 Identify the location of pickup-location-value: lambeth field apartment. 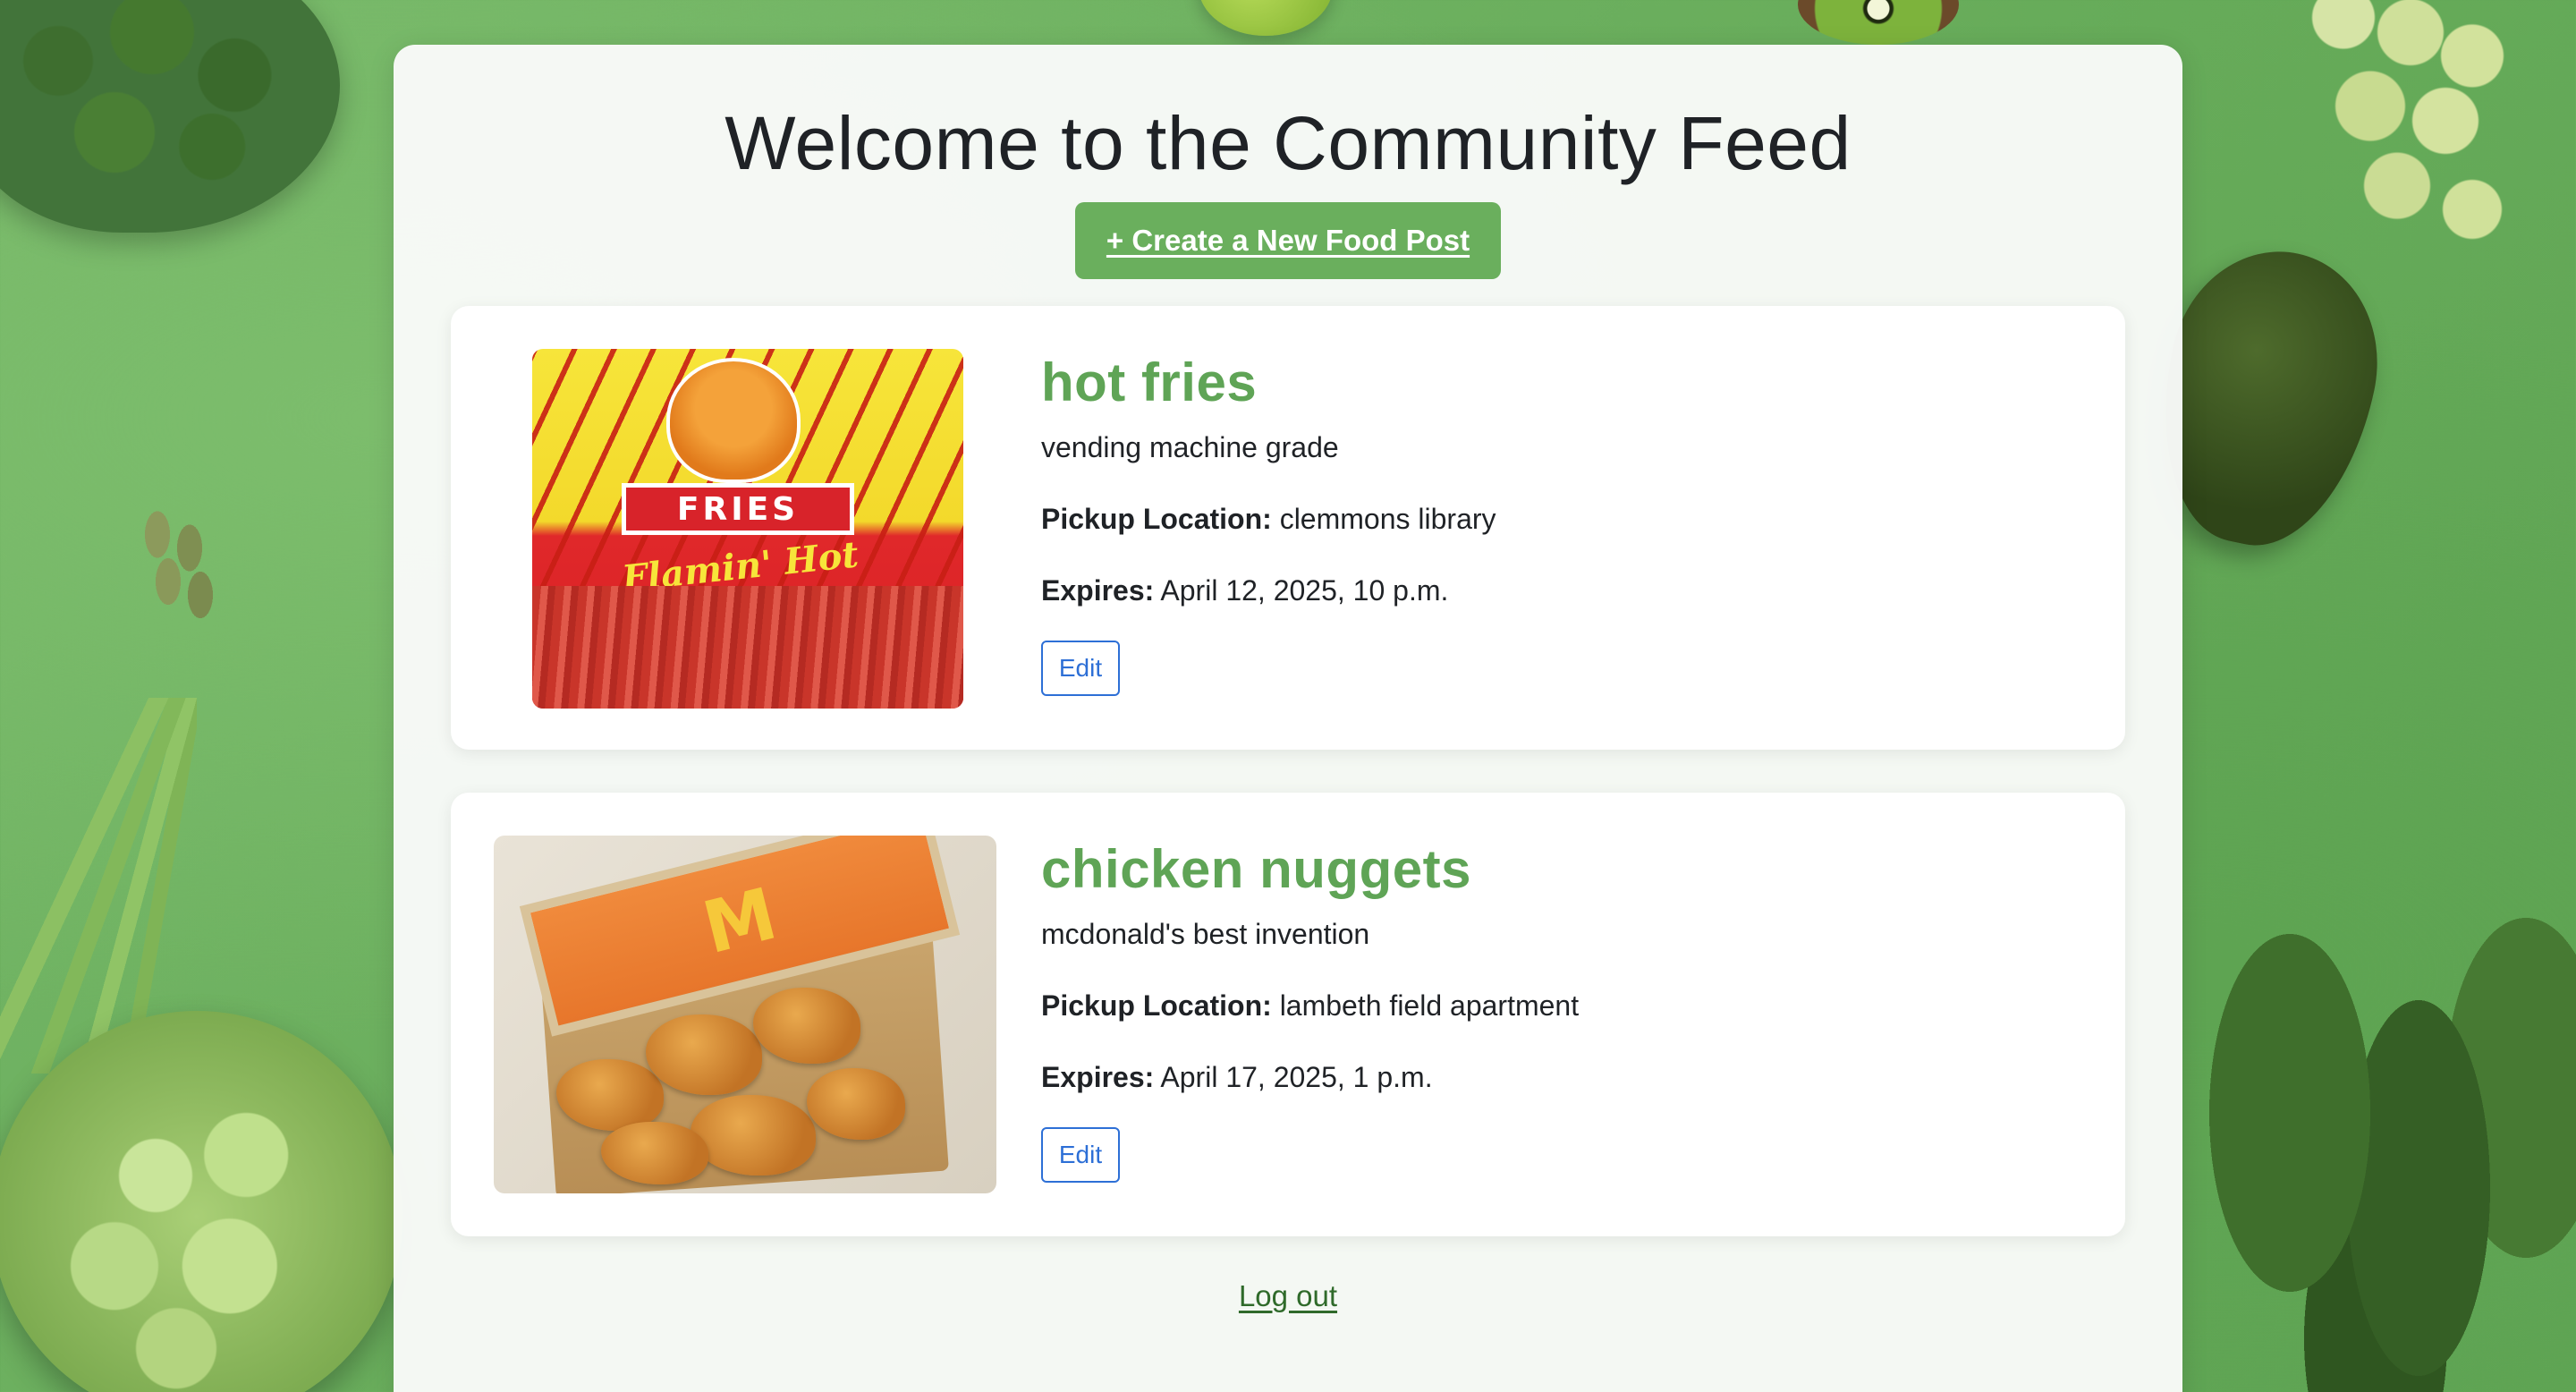
(1429, 1005).